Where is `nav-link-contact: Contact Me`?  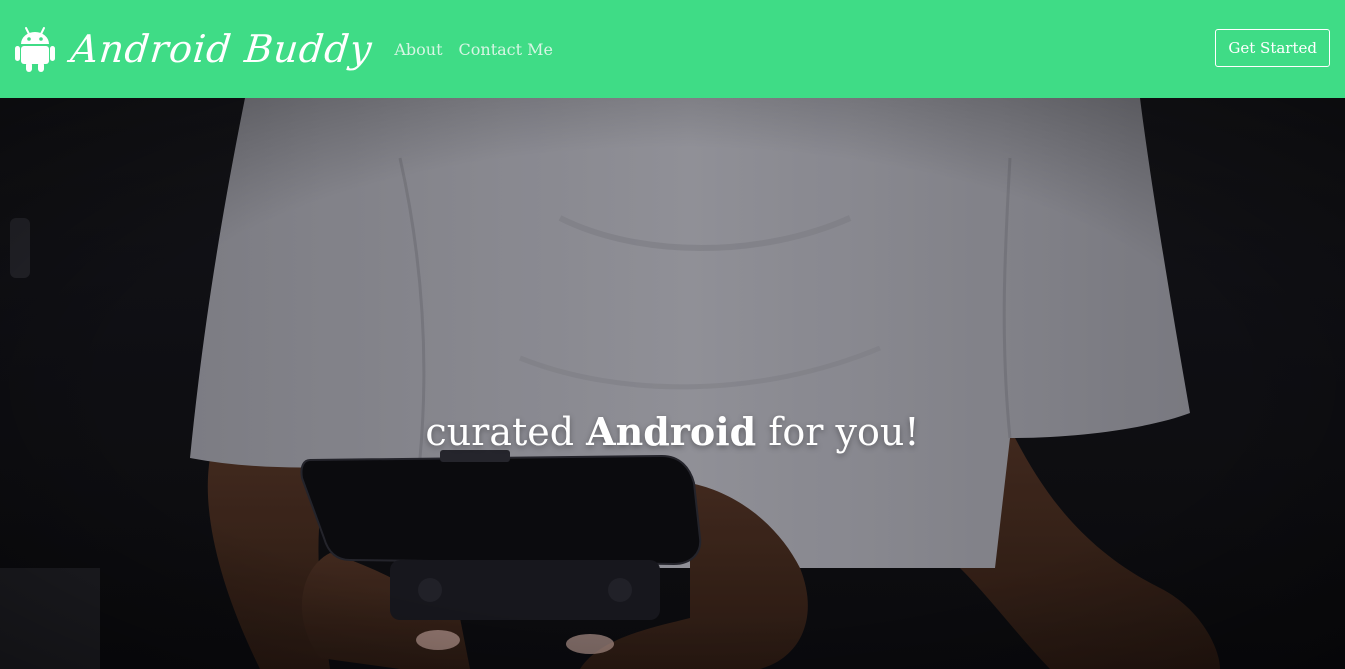
nav-link-contact: Contact Me is located at coordinates (506, 49).